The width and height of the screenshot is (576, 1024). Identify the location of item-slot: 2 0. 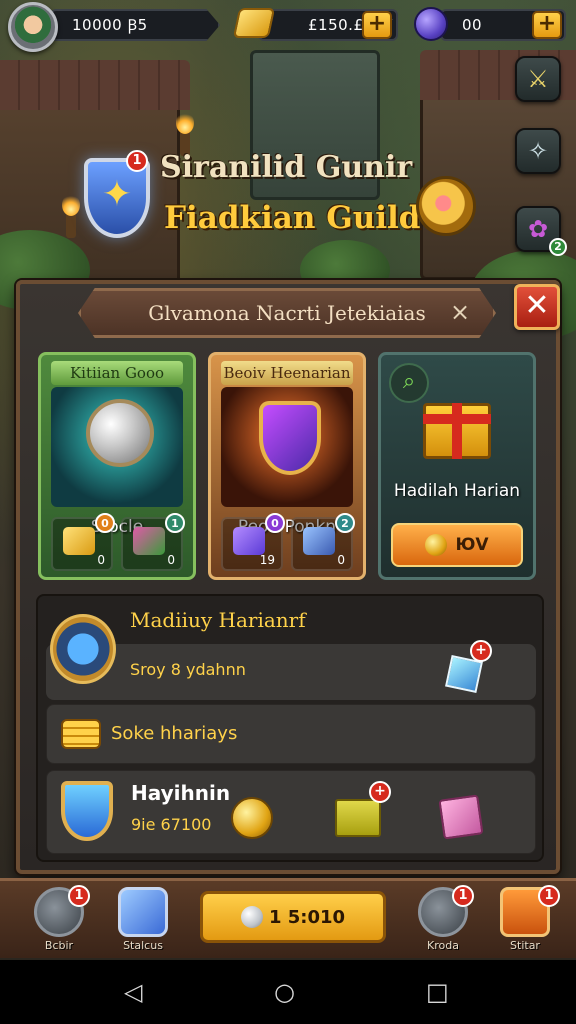
(323, 542).